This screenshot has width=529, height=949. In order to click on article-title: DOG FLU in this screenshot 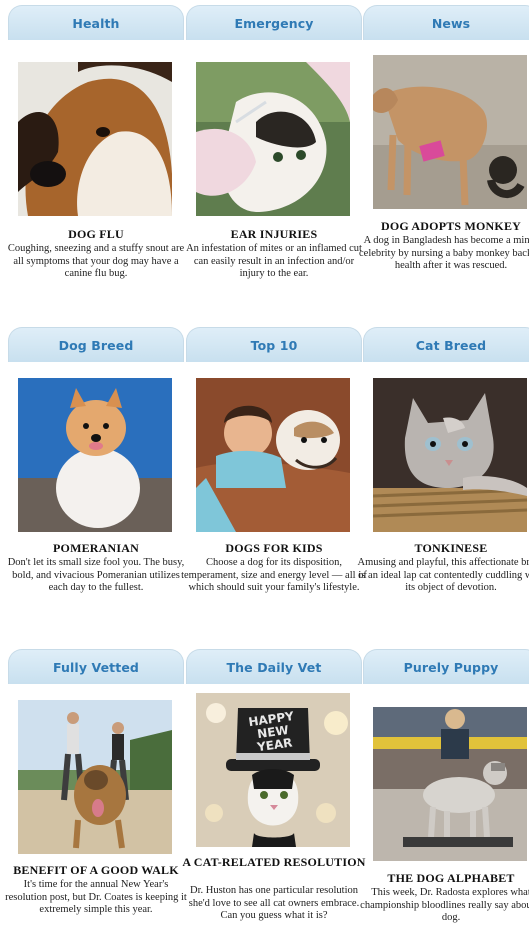, I will do `click(96, 234)`.